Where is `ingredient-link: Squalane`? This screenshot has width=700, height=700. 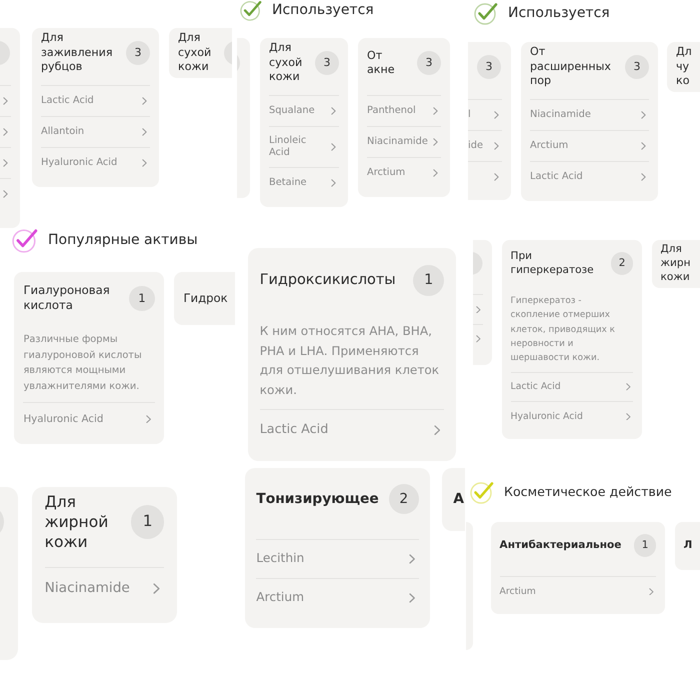
ingredient-link: Squalane is located at coordinates (304, 110).